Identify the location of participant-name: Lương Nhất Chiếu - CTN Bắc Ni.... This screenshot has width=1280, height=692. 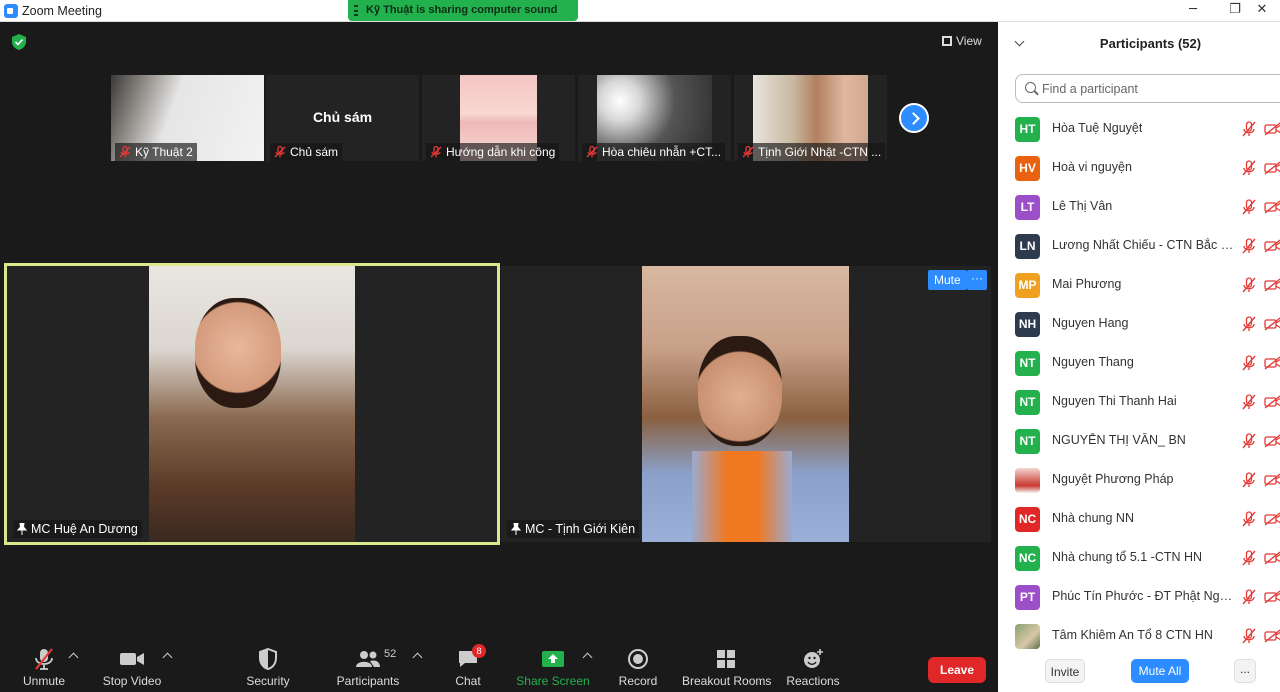
(1145, 245).